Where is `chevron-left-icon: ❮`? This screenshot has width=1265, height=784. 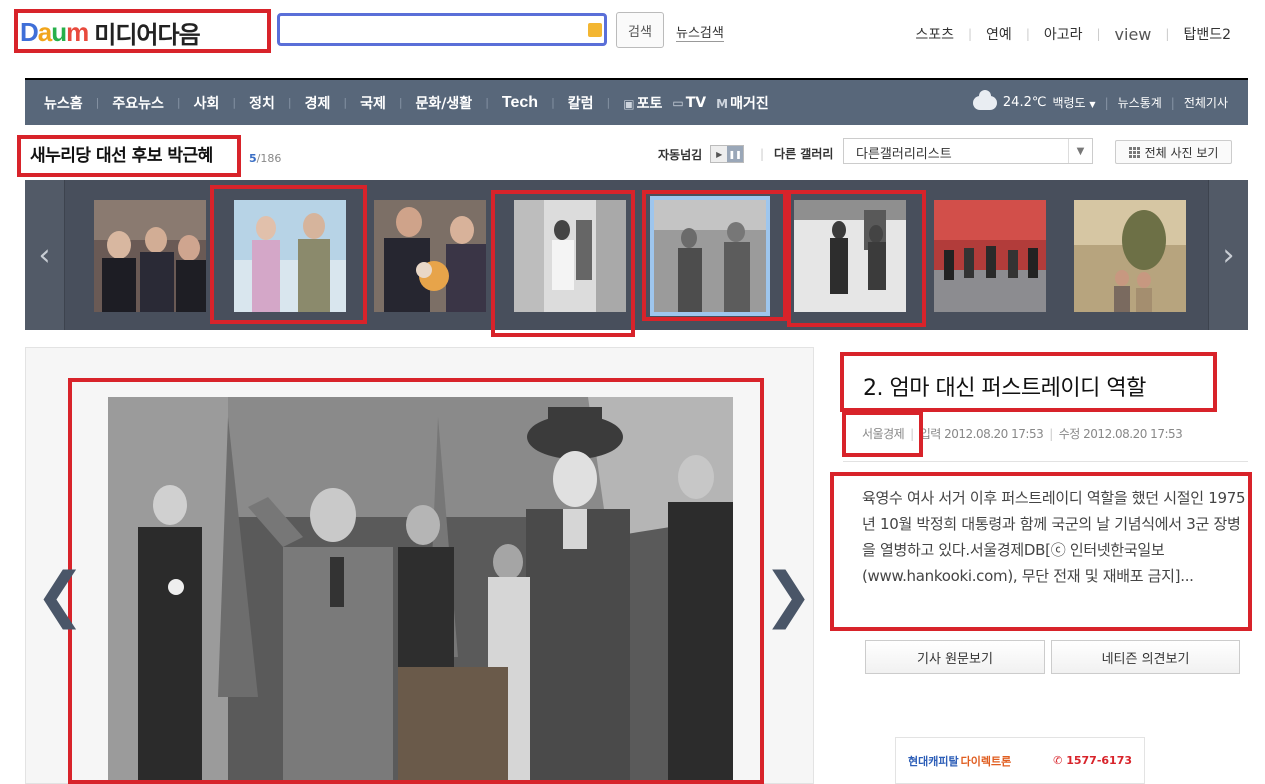 chevron-left-icon: ❮ is located at coordinates (60, 595).